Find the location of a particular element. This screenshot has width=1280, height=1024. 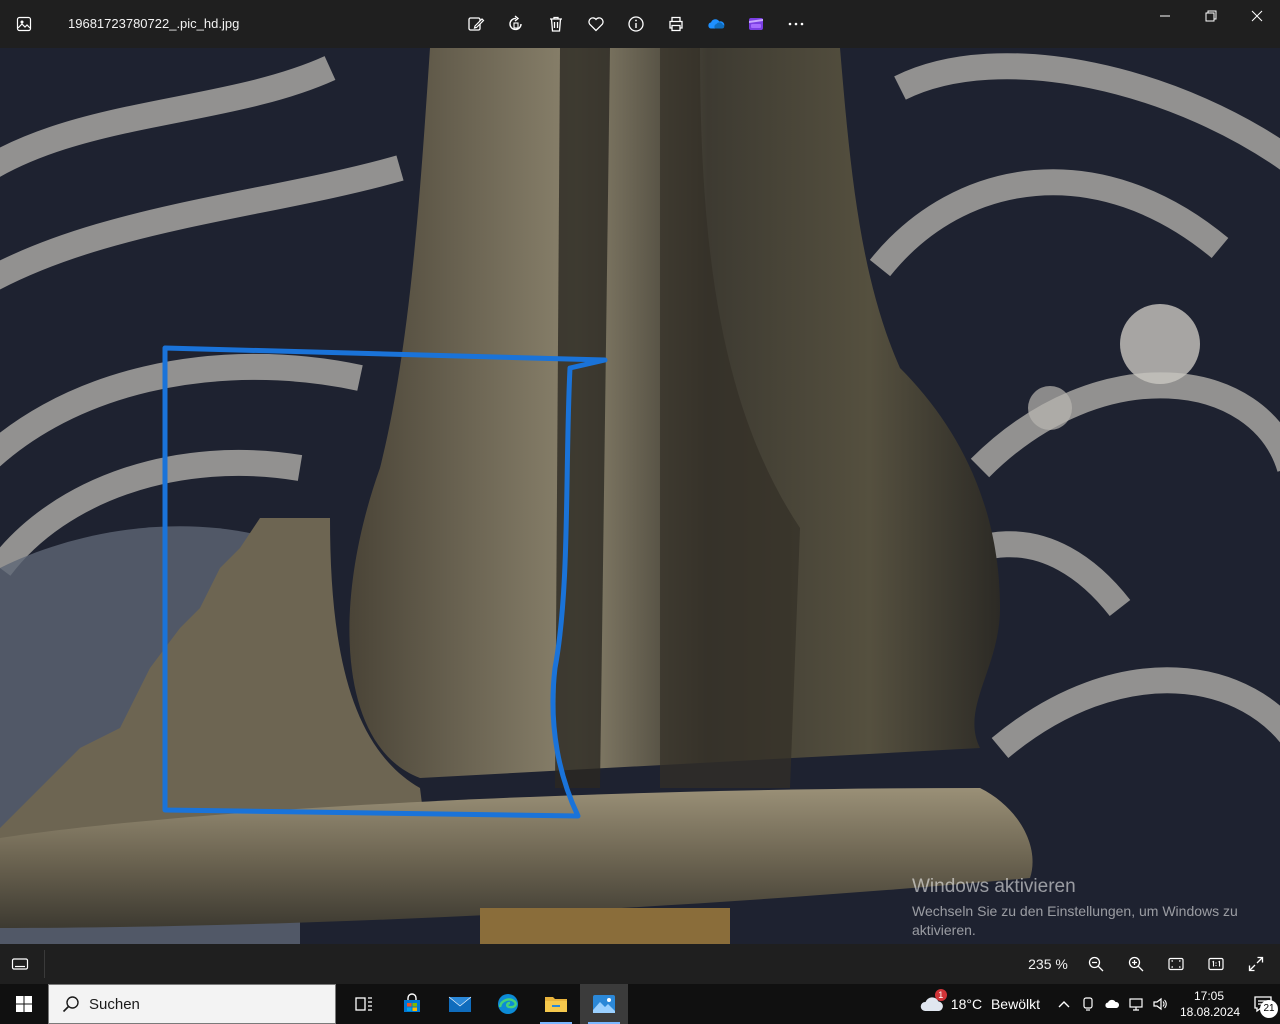

info-icon is located at coordinates (636, 24).